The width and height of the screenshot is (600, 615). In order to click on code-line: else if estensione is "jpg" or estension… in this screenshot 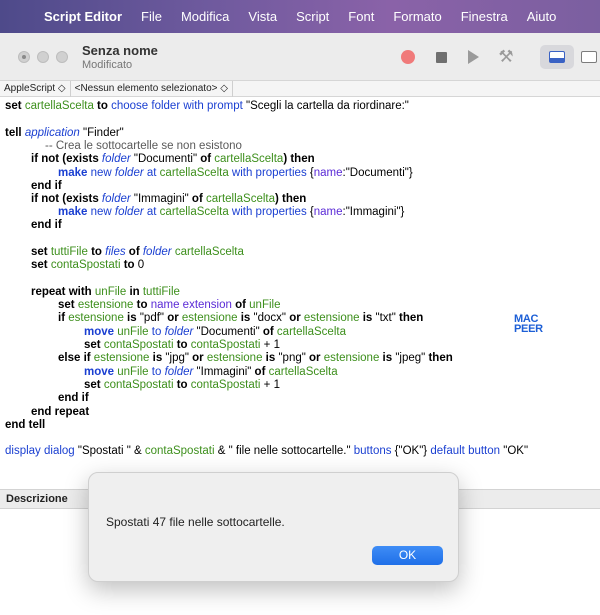, I will do `click(255, 358)`.